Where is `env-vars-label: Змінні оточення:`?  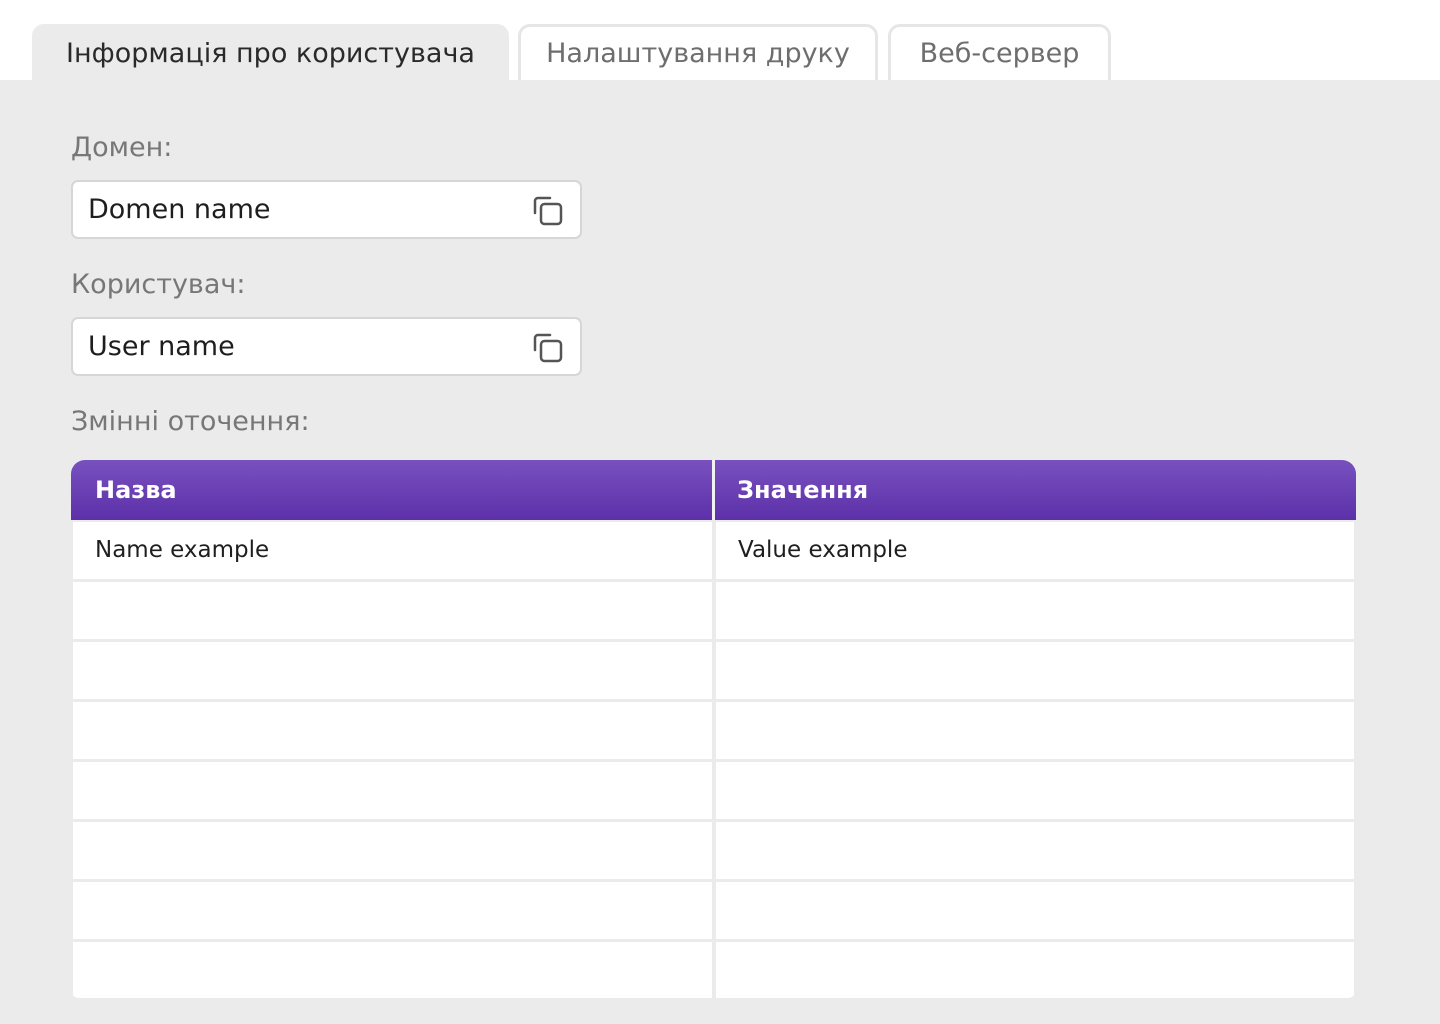 env-vars-label: Змінні оточення: is located at coordinates (190, 421).